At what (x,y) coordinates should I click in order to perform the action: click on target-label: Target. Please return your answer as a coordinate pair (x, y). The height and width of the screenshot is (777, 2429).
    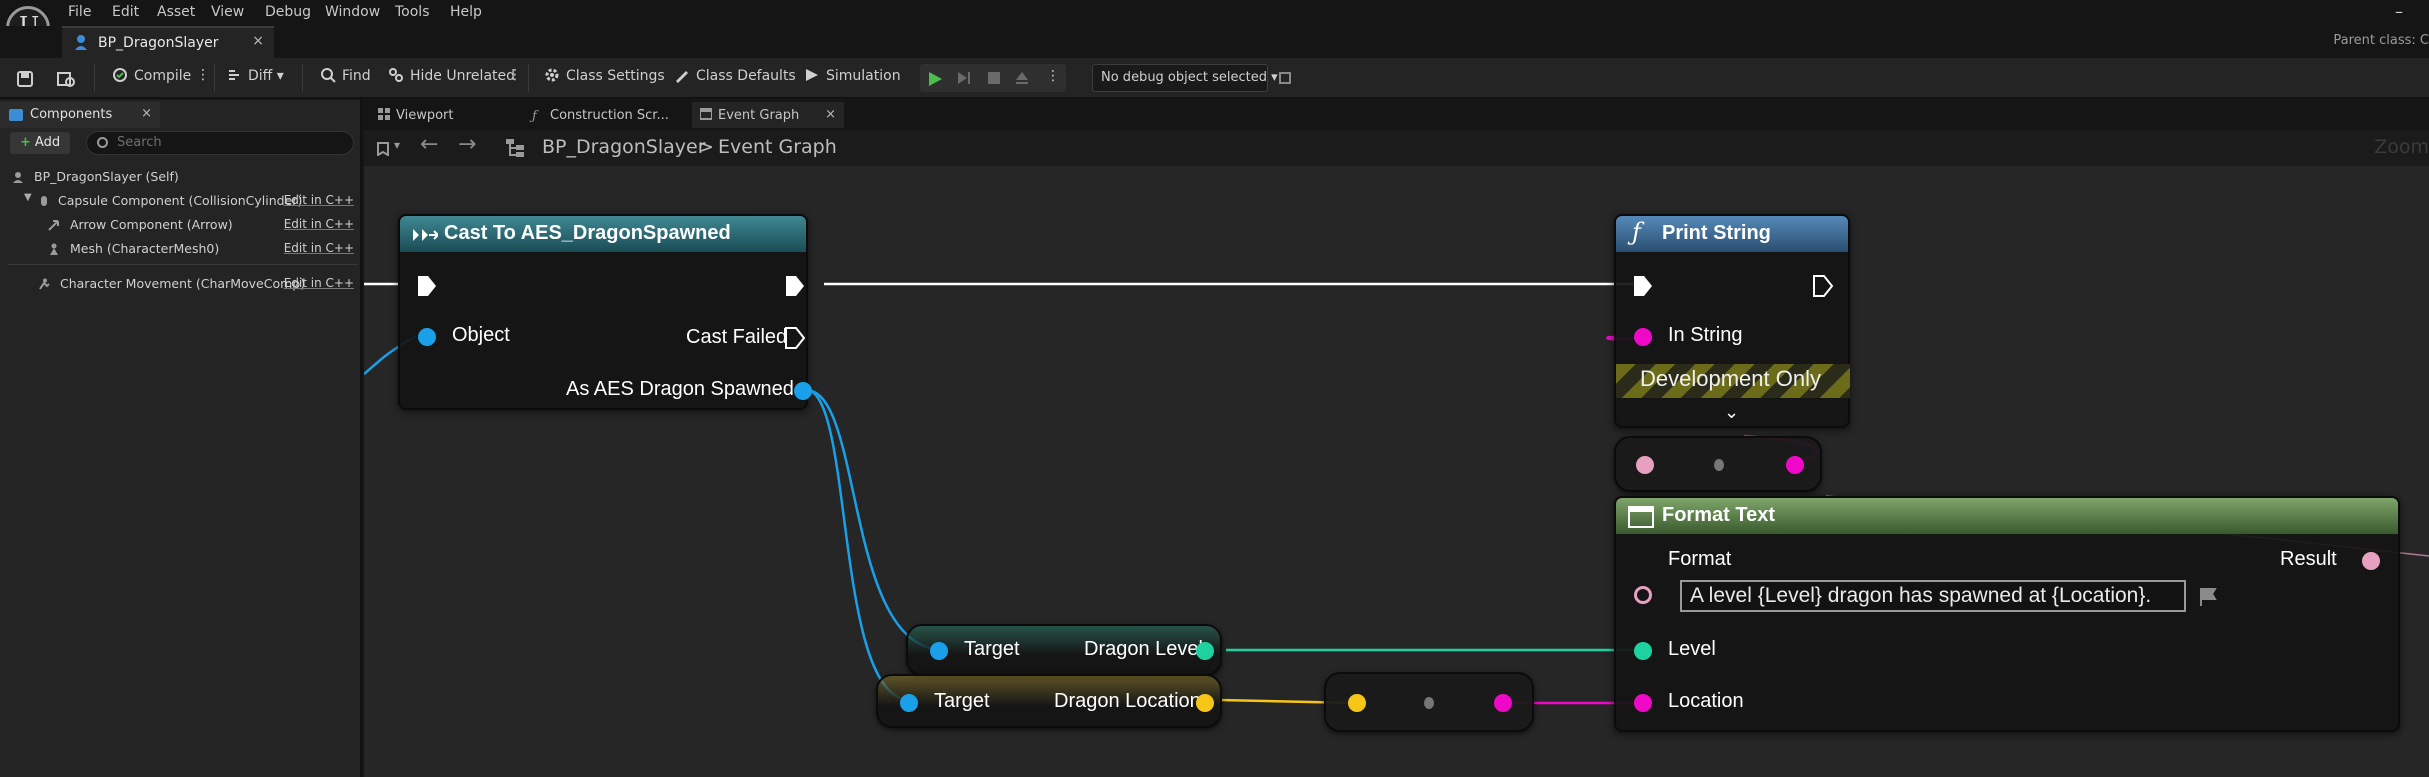
    Looking at the image, I should click on (992, 649).